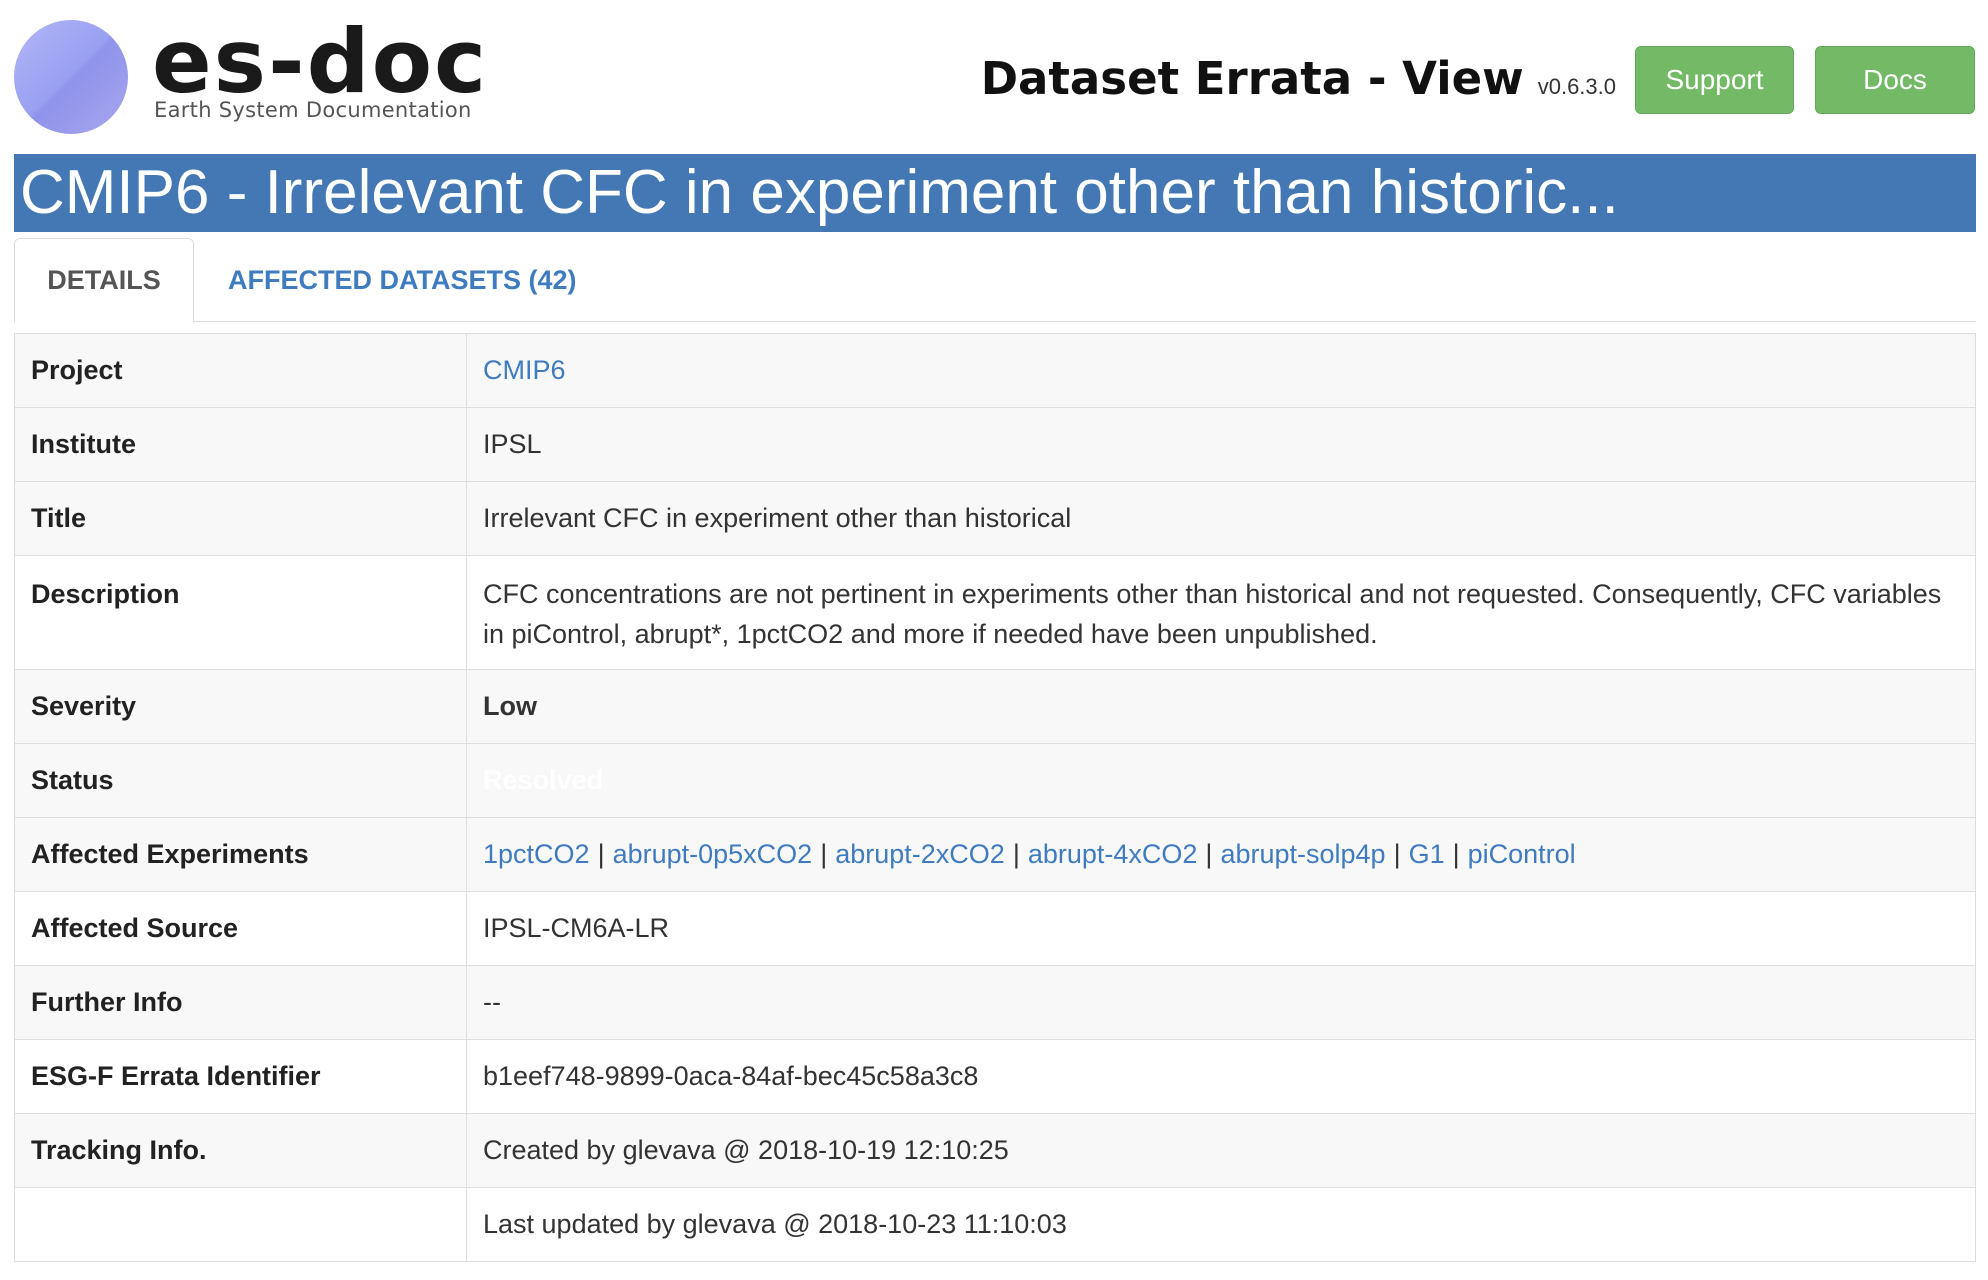 The height and width of the screenshot is (1280, 1988). I want to click on row-label-title: Title, so click(240, 518).